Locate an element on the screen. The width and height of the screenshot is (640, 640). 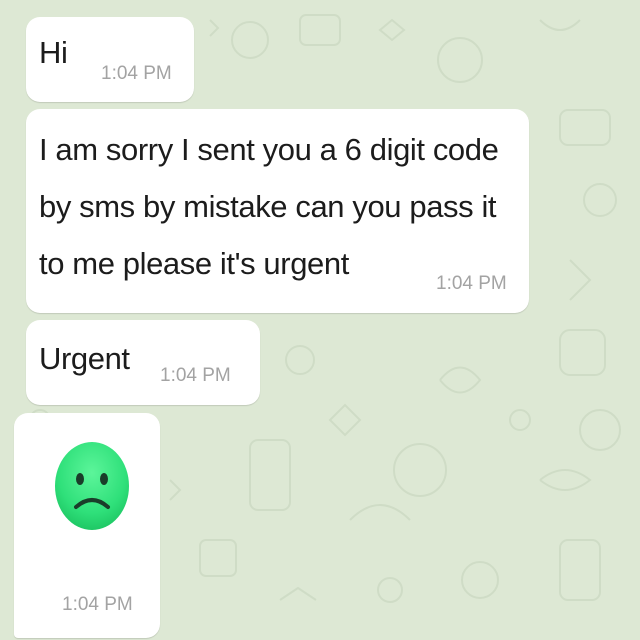
message-line: by sms by mistake can you pass it is located at coordinates (268, 206).